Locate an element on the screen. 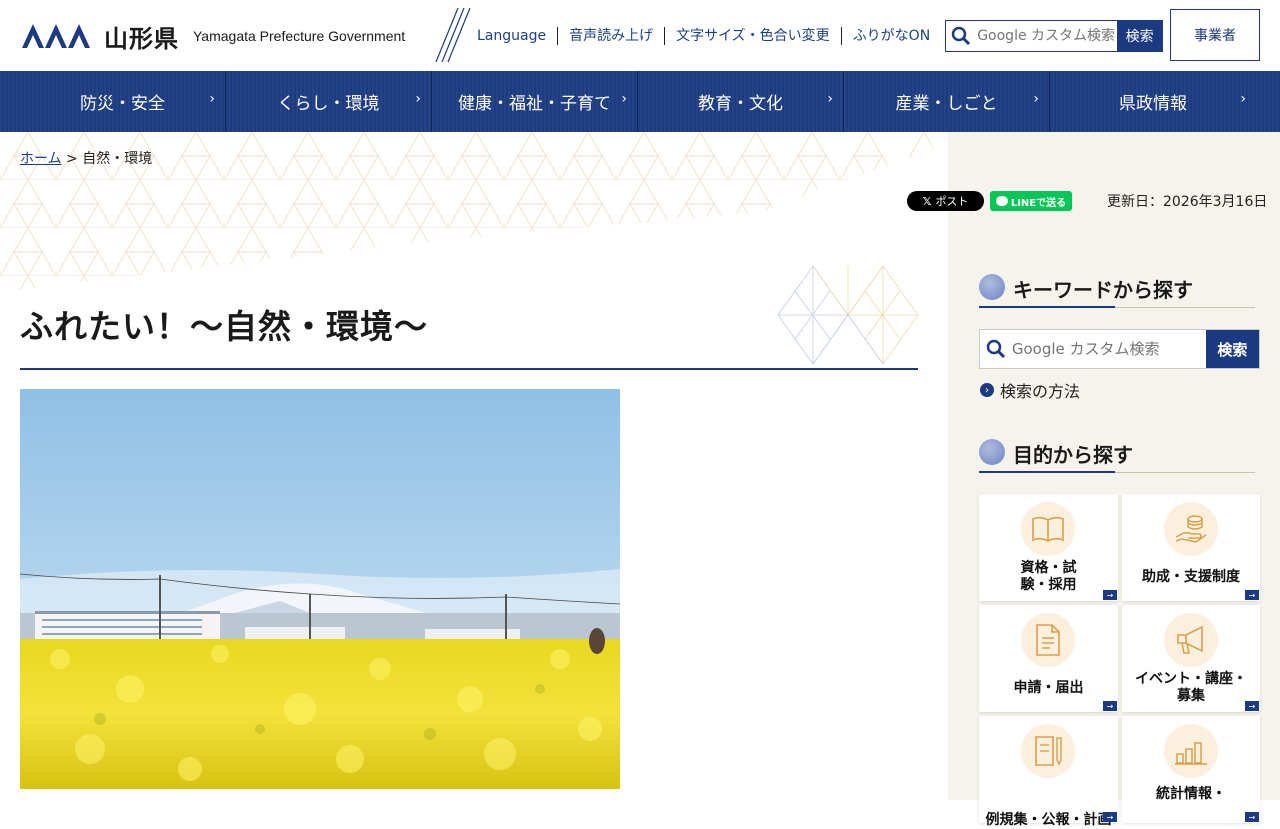 This screenshot has height=829, width=1280. tile-label: 統計情報・ is located at coordinates (1191, 794).